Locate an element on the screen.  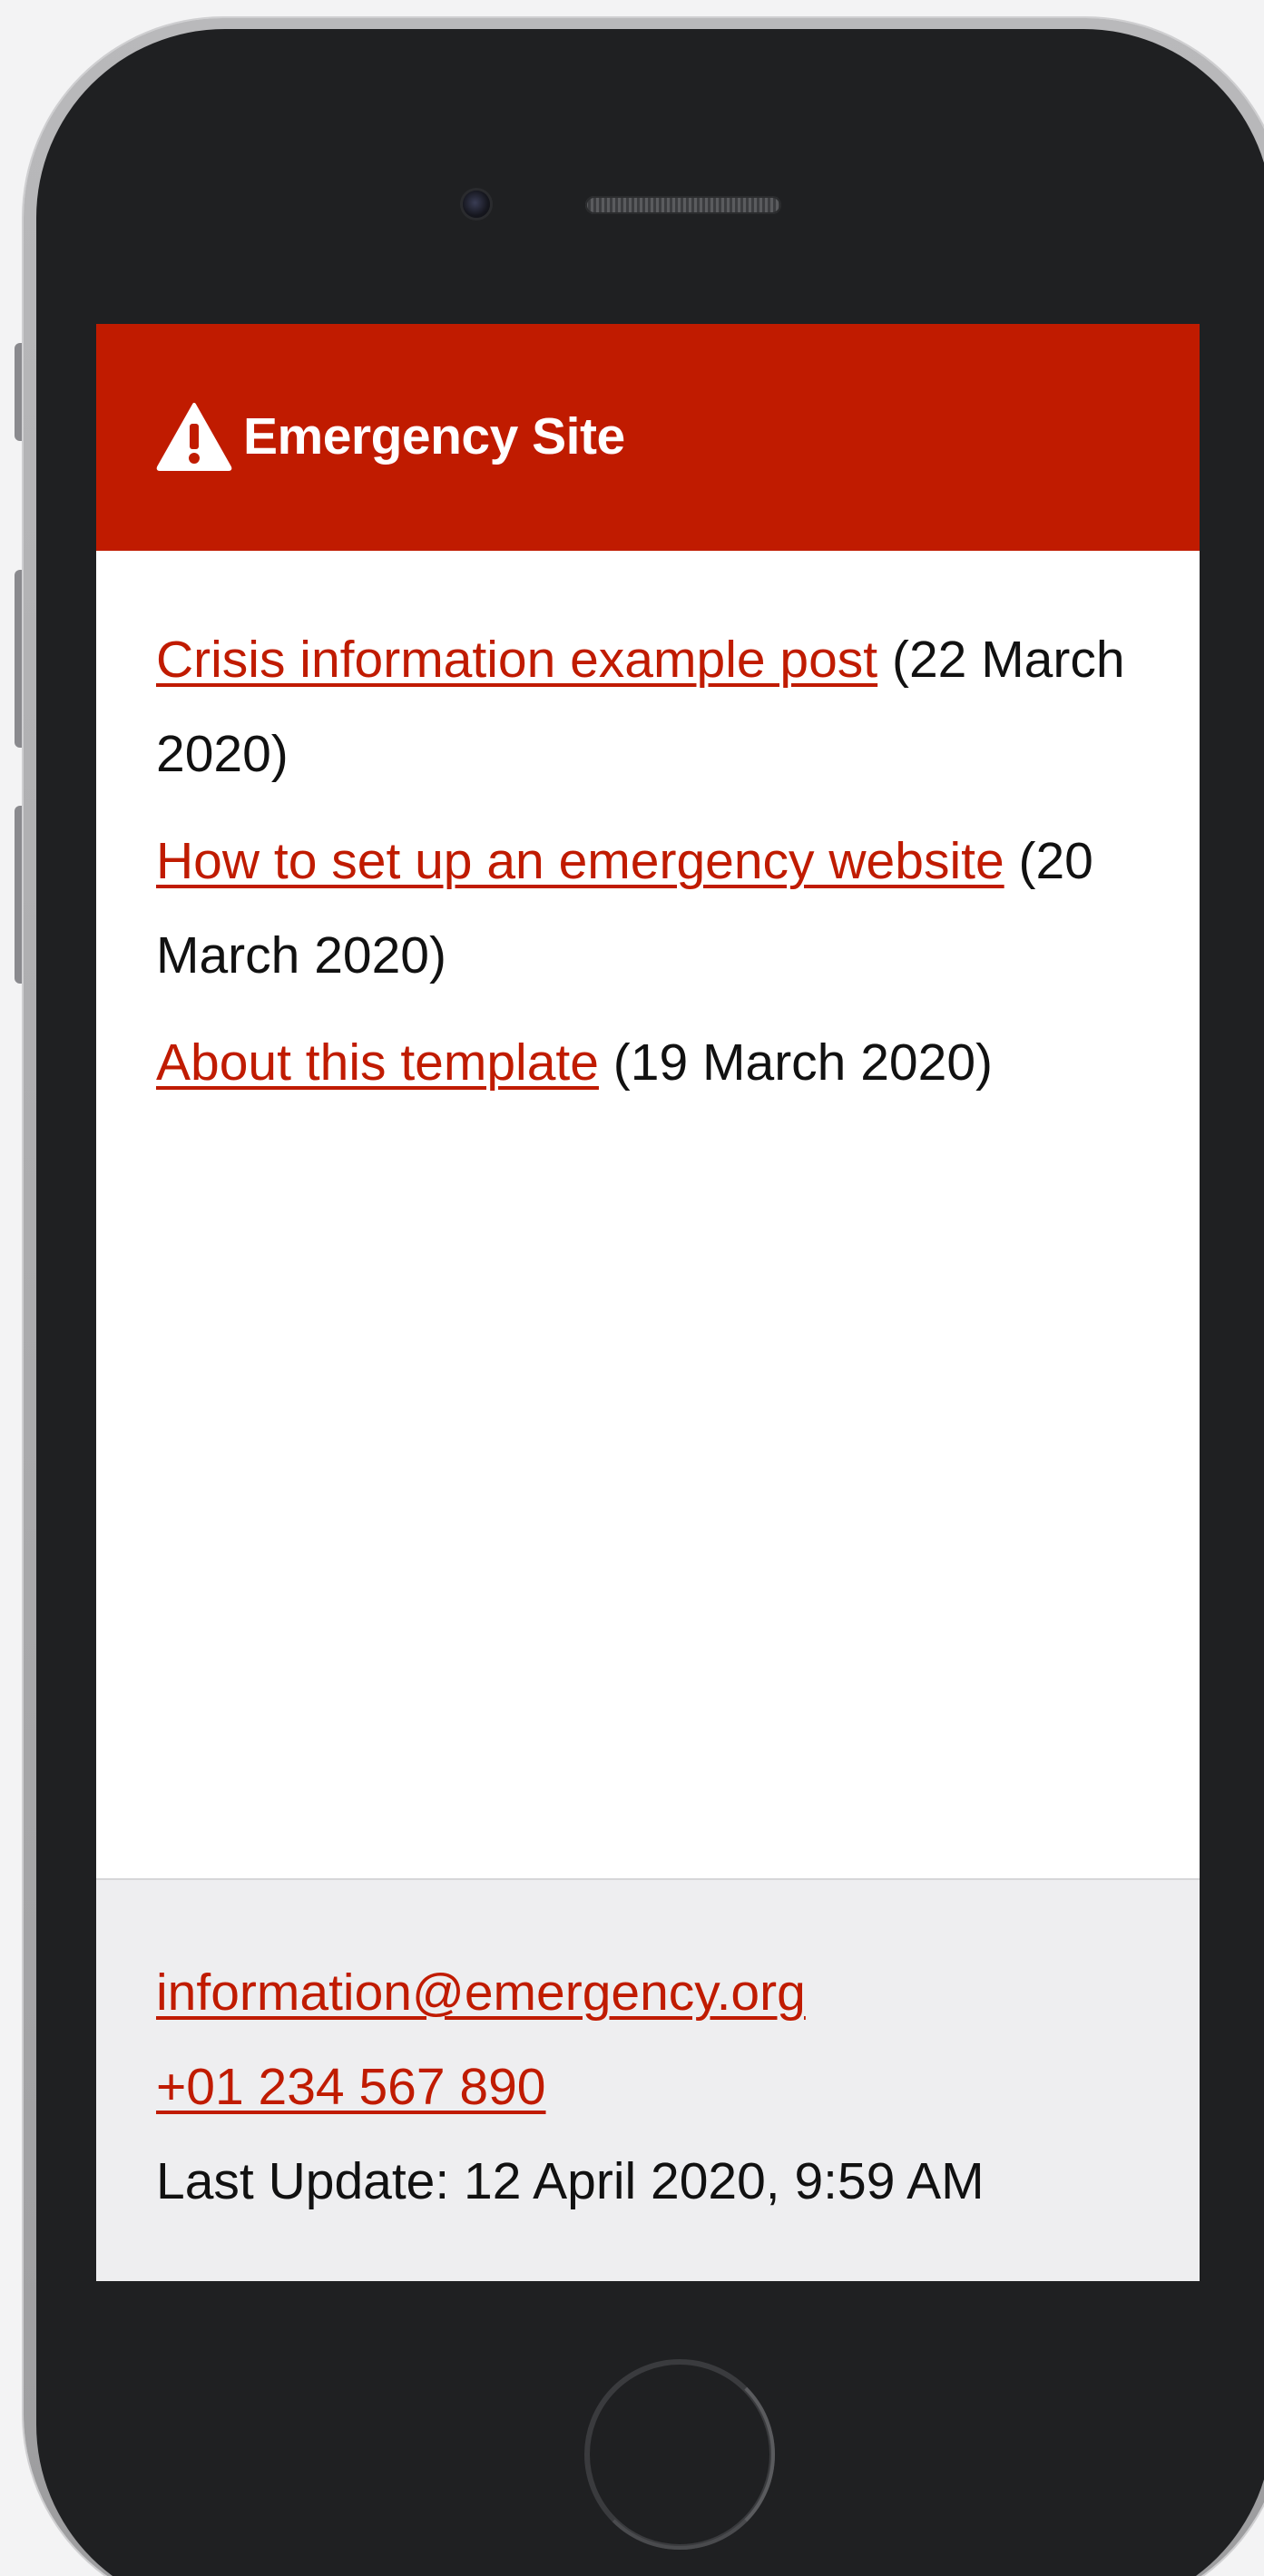
email-link: information@emergency.org is located at coordinates (481, 1993).